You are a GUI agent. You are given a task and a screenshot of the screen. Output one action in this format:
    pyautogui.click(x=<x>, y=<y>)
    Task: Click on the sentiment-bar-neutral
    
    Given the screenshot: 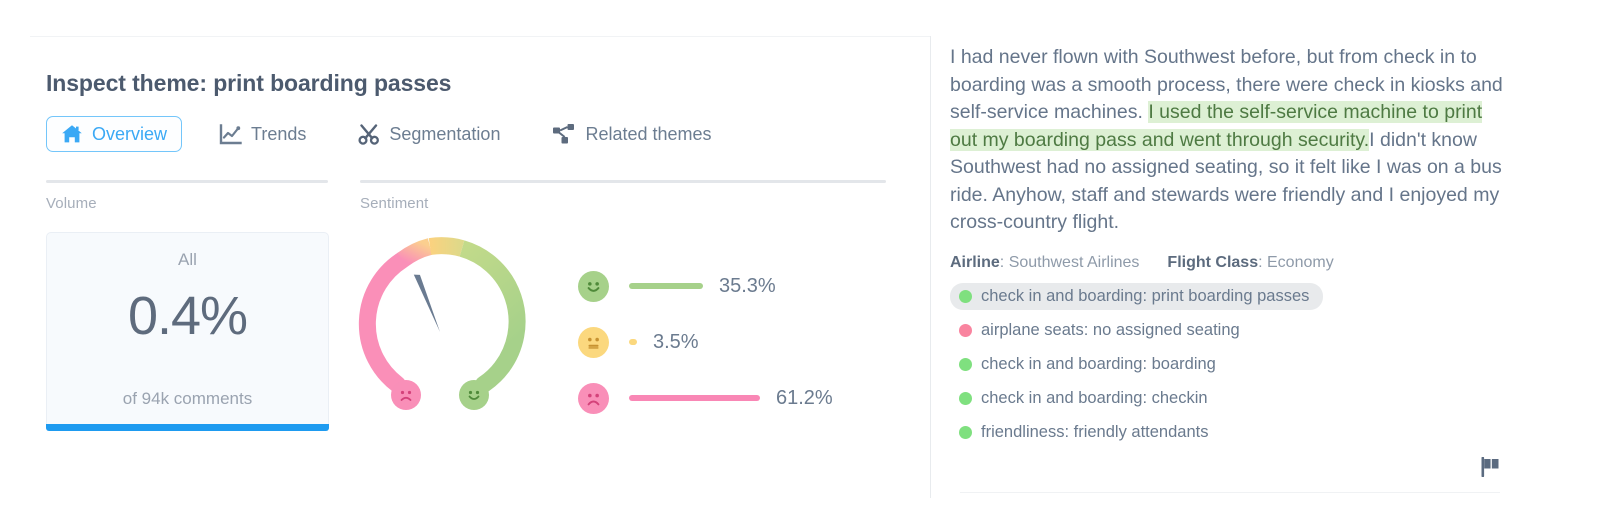 What is the action you would take?
    pyautogui.click(x=633, y=342)
    